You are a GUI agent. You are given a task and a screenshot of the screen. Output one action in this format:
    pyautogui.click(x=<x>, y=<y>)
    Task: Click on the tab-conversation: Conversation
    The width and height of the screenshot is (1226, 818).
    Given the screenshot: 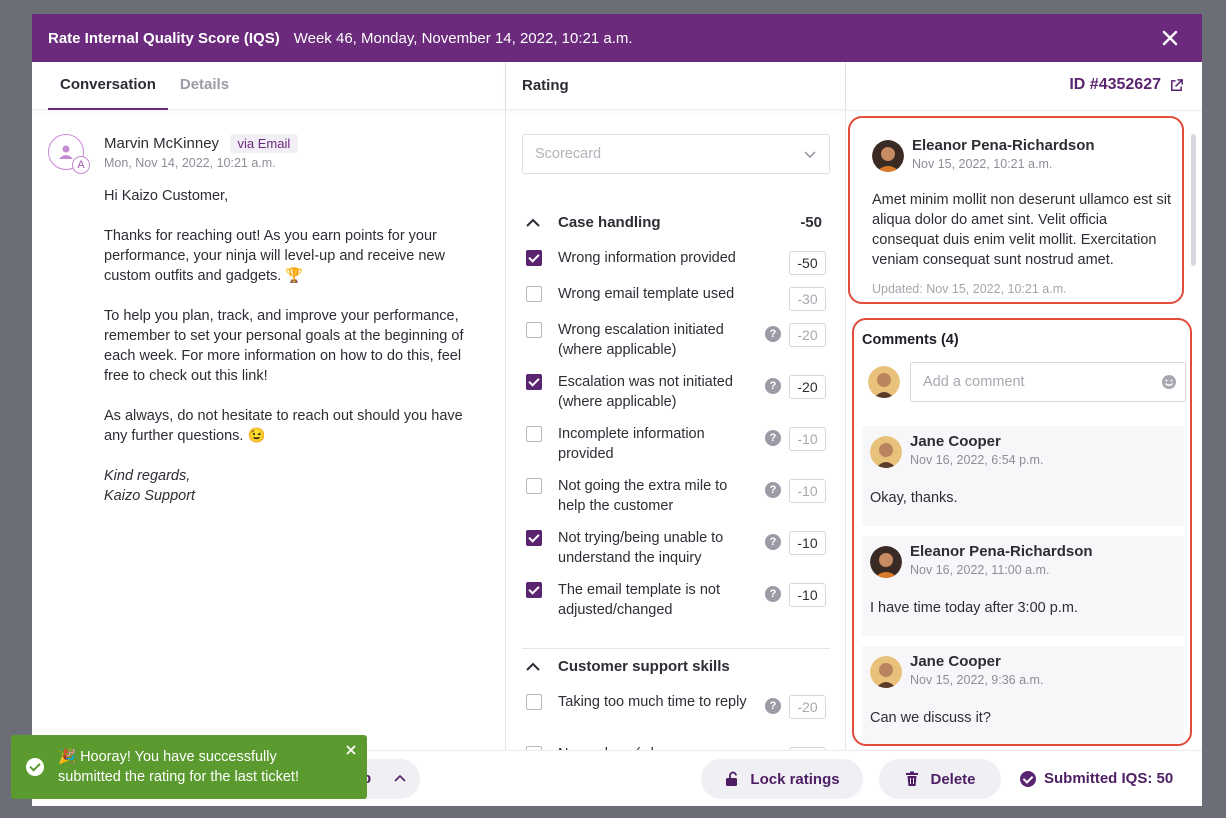 What is the action you would take?
    pyautogui.click(x=108, y=86)
    